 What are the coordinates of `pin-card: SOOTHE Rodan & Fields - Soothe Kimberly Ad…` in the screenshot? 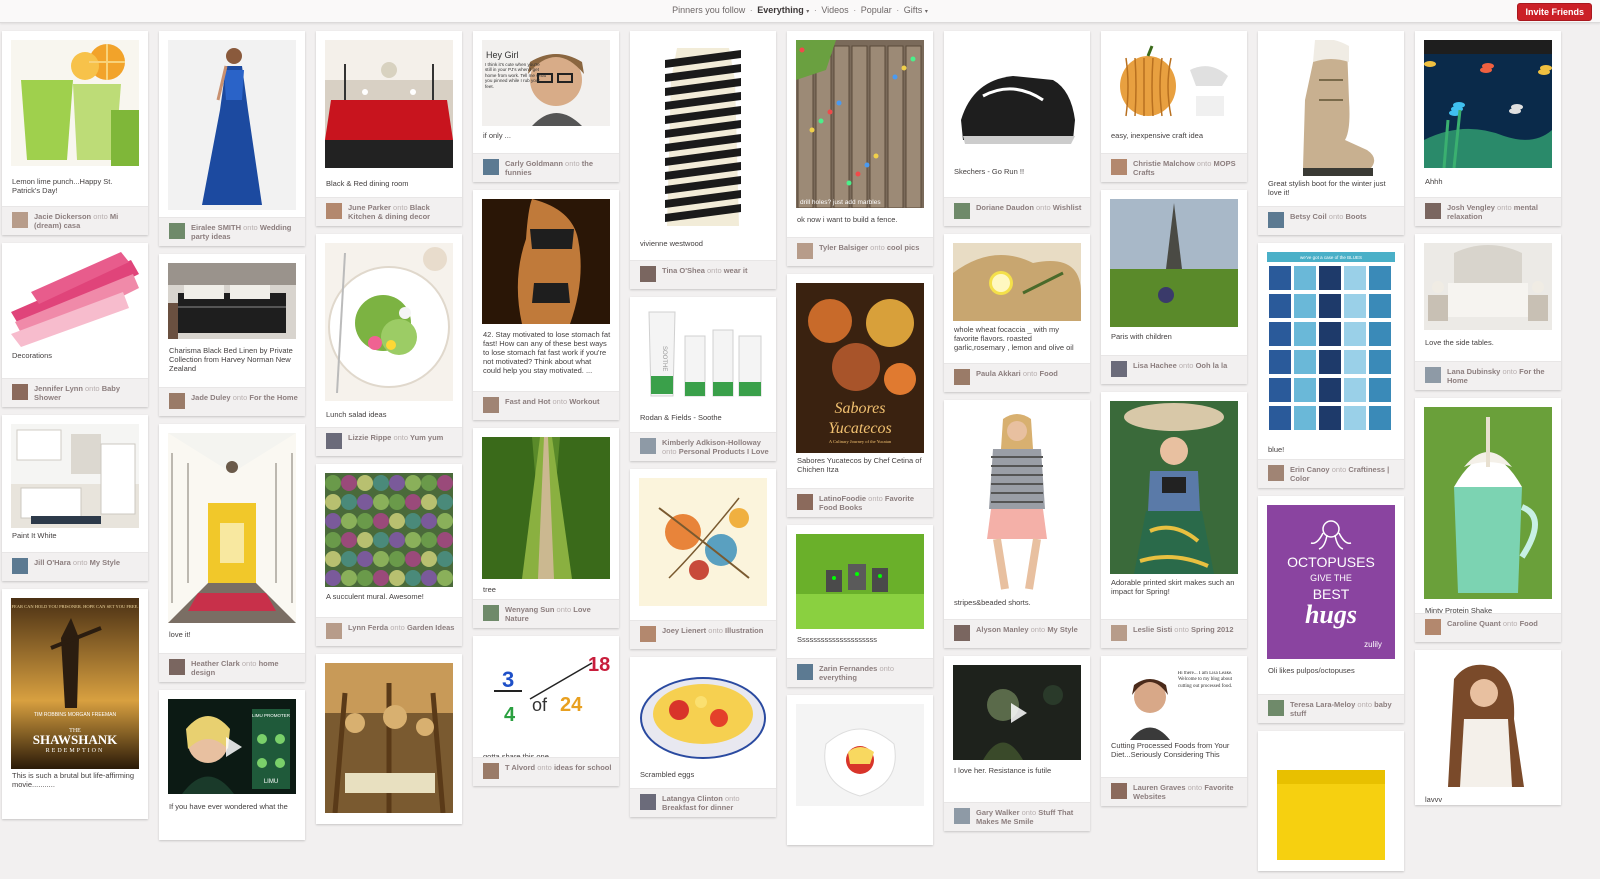 It's located at (703, 379).